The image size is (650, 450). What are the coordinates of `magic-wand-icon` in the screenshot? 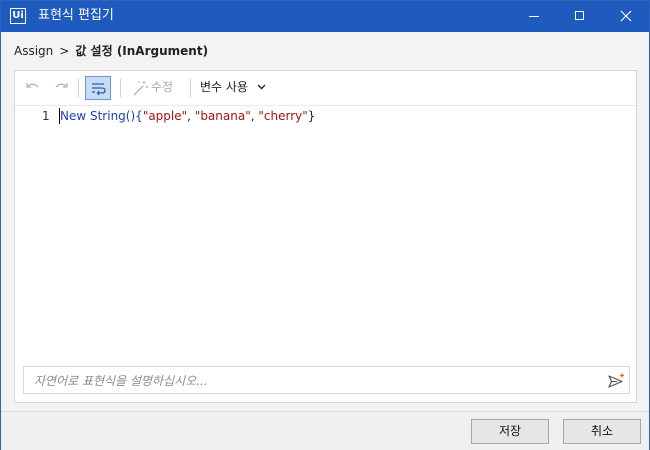 It's located at (140, 88).